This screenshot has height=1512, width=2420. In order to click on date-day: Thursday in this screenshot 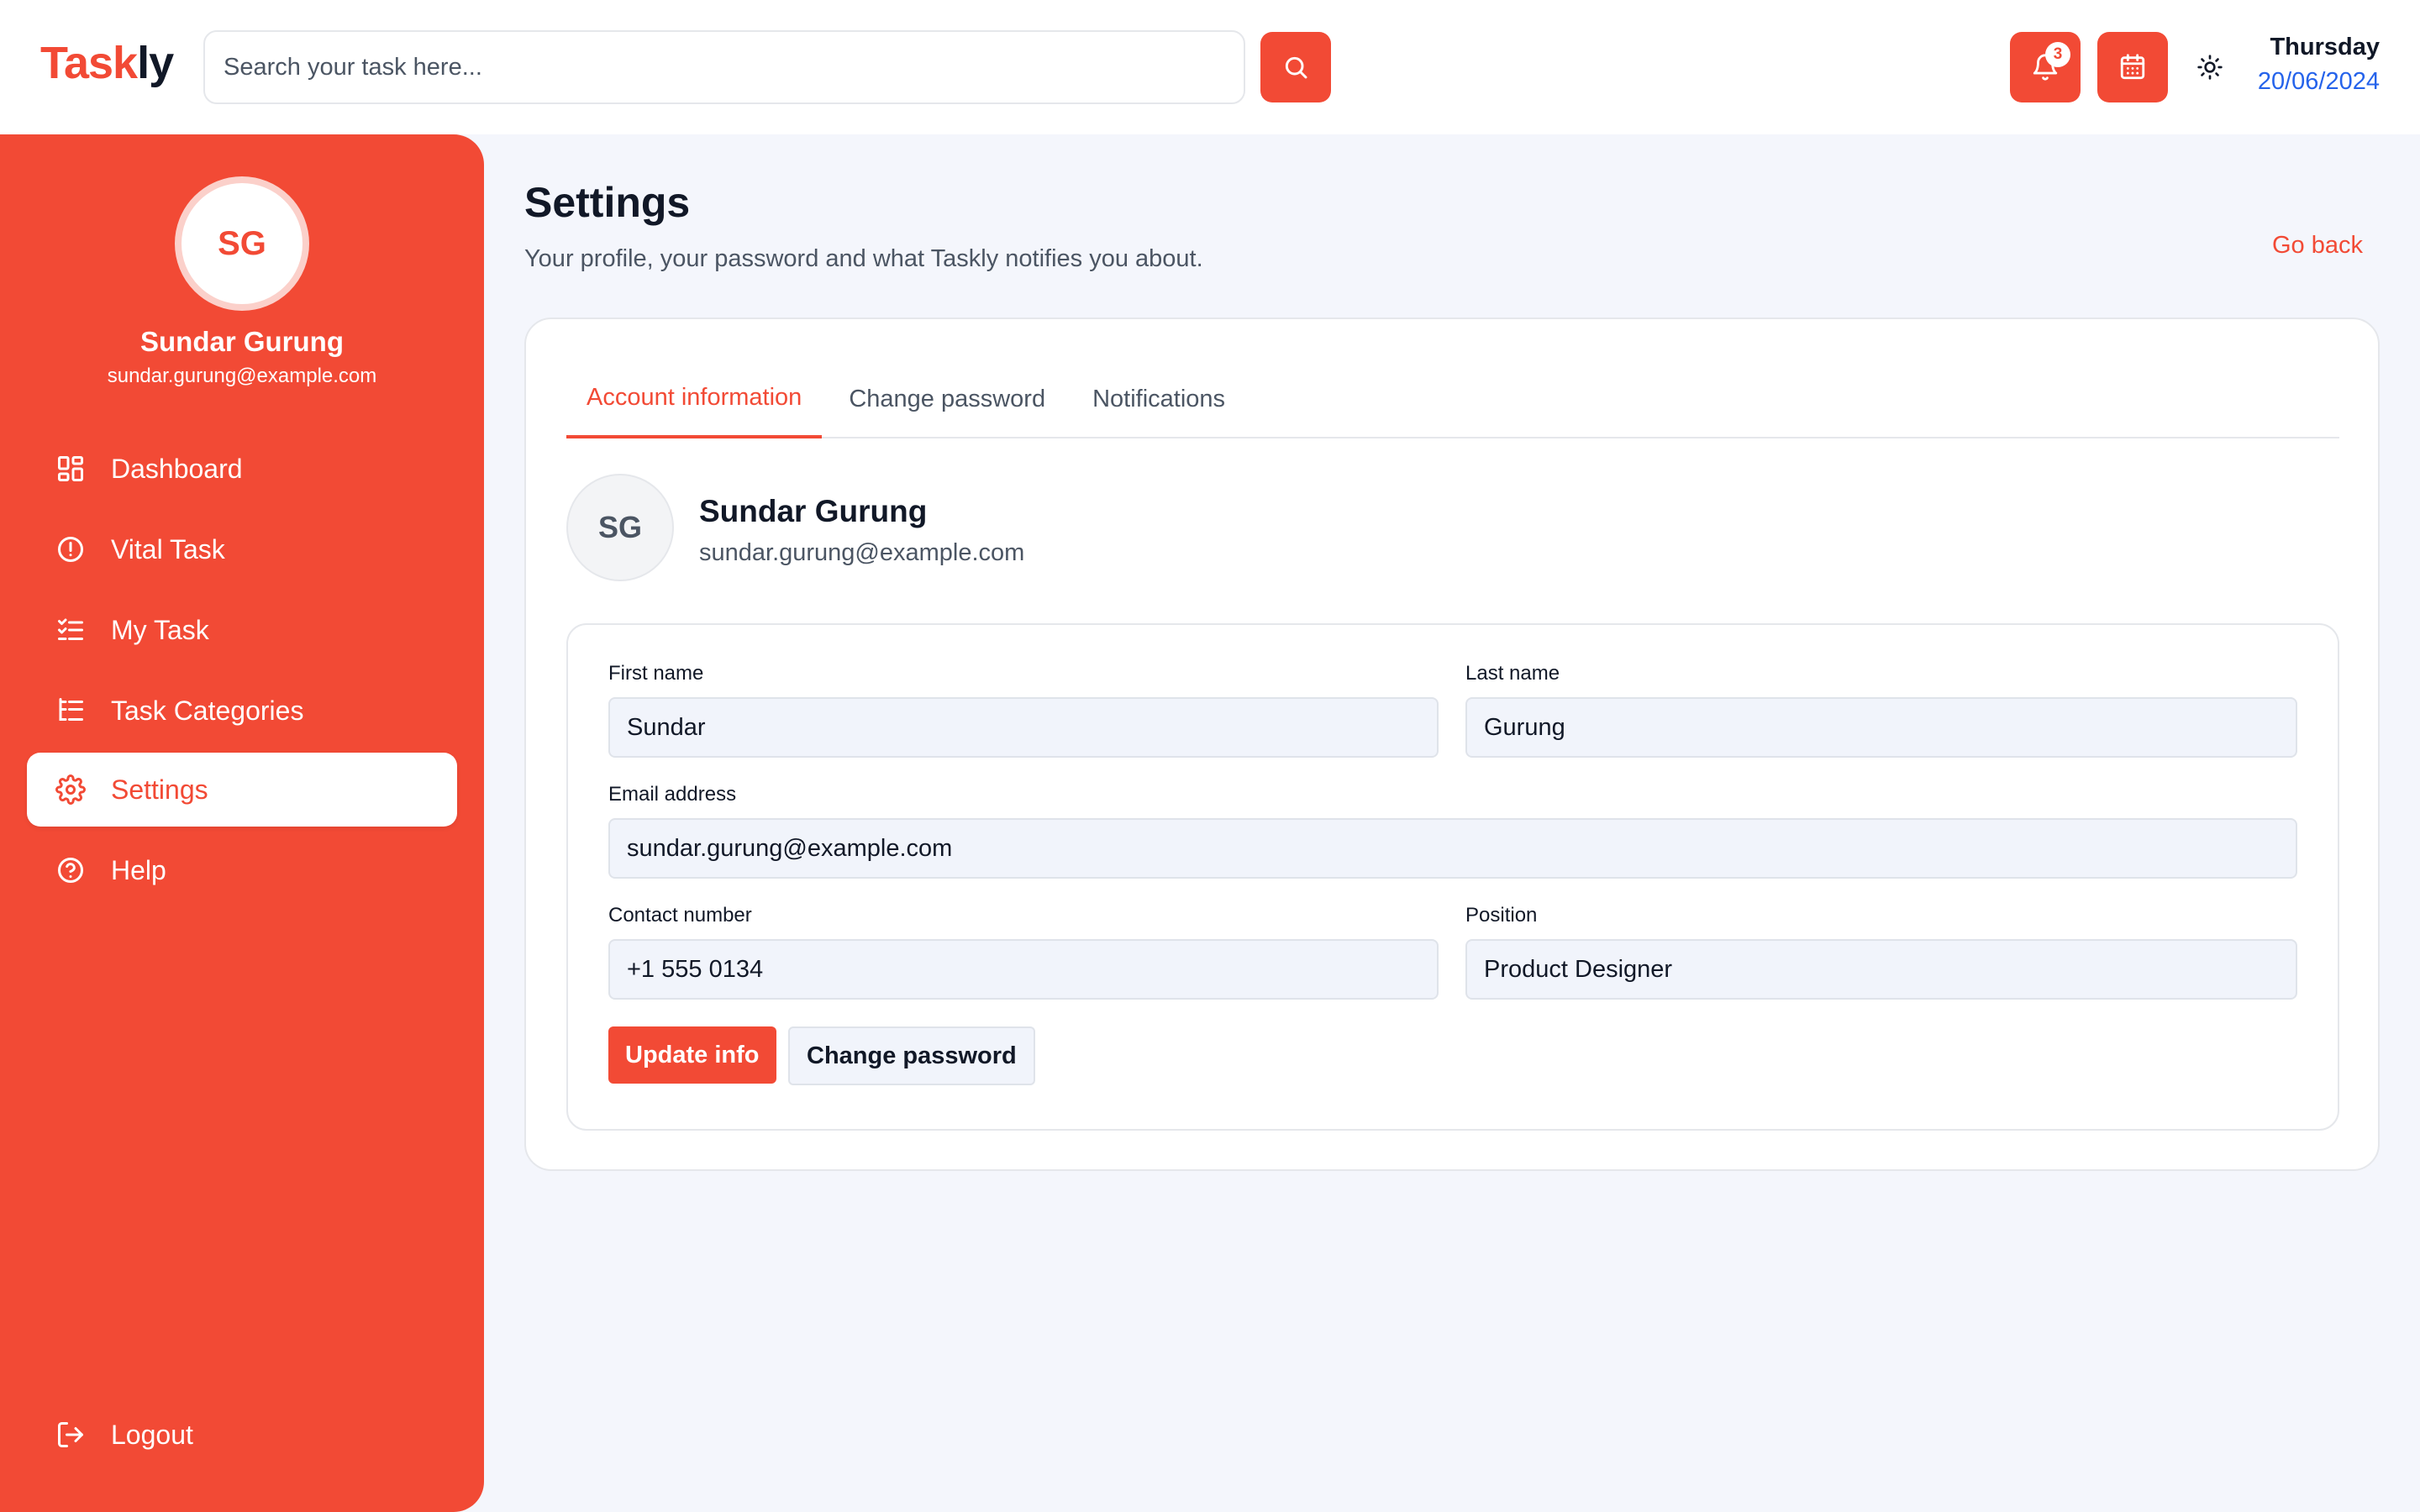, I will do `click(2325, 47)`.